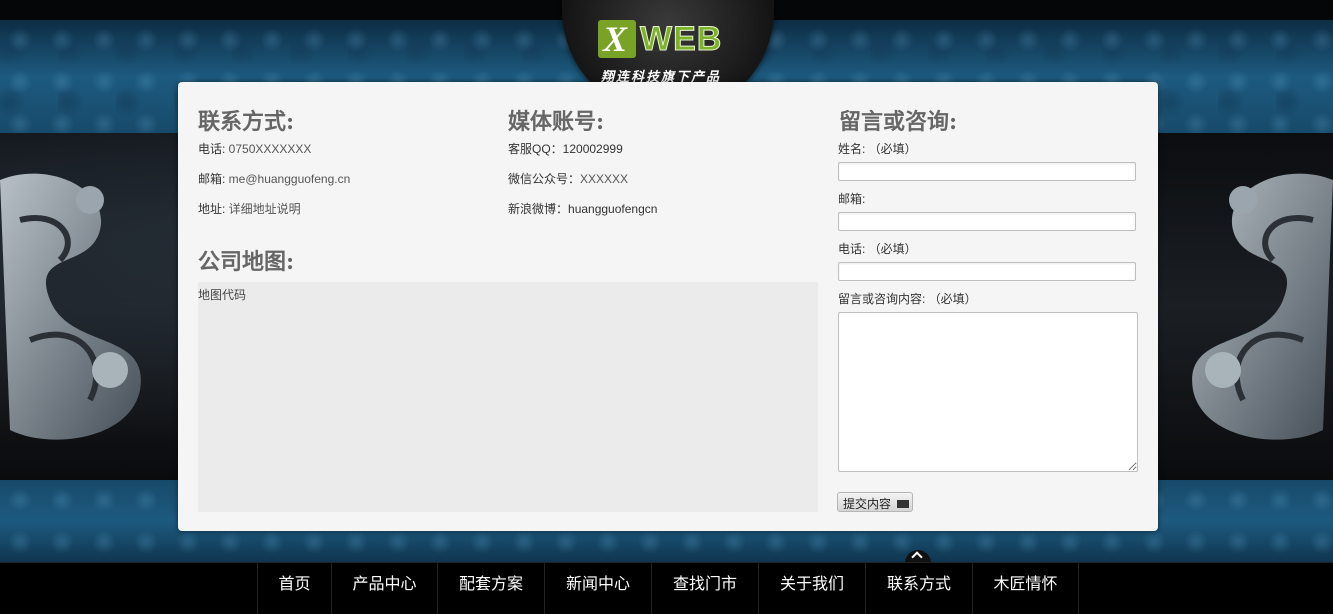 This screenshot has height=614, width=1333. I want to click on chevron-up-icon, so click(917, 557).